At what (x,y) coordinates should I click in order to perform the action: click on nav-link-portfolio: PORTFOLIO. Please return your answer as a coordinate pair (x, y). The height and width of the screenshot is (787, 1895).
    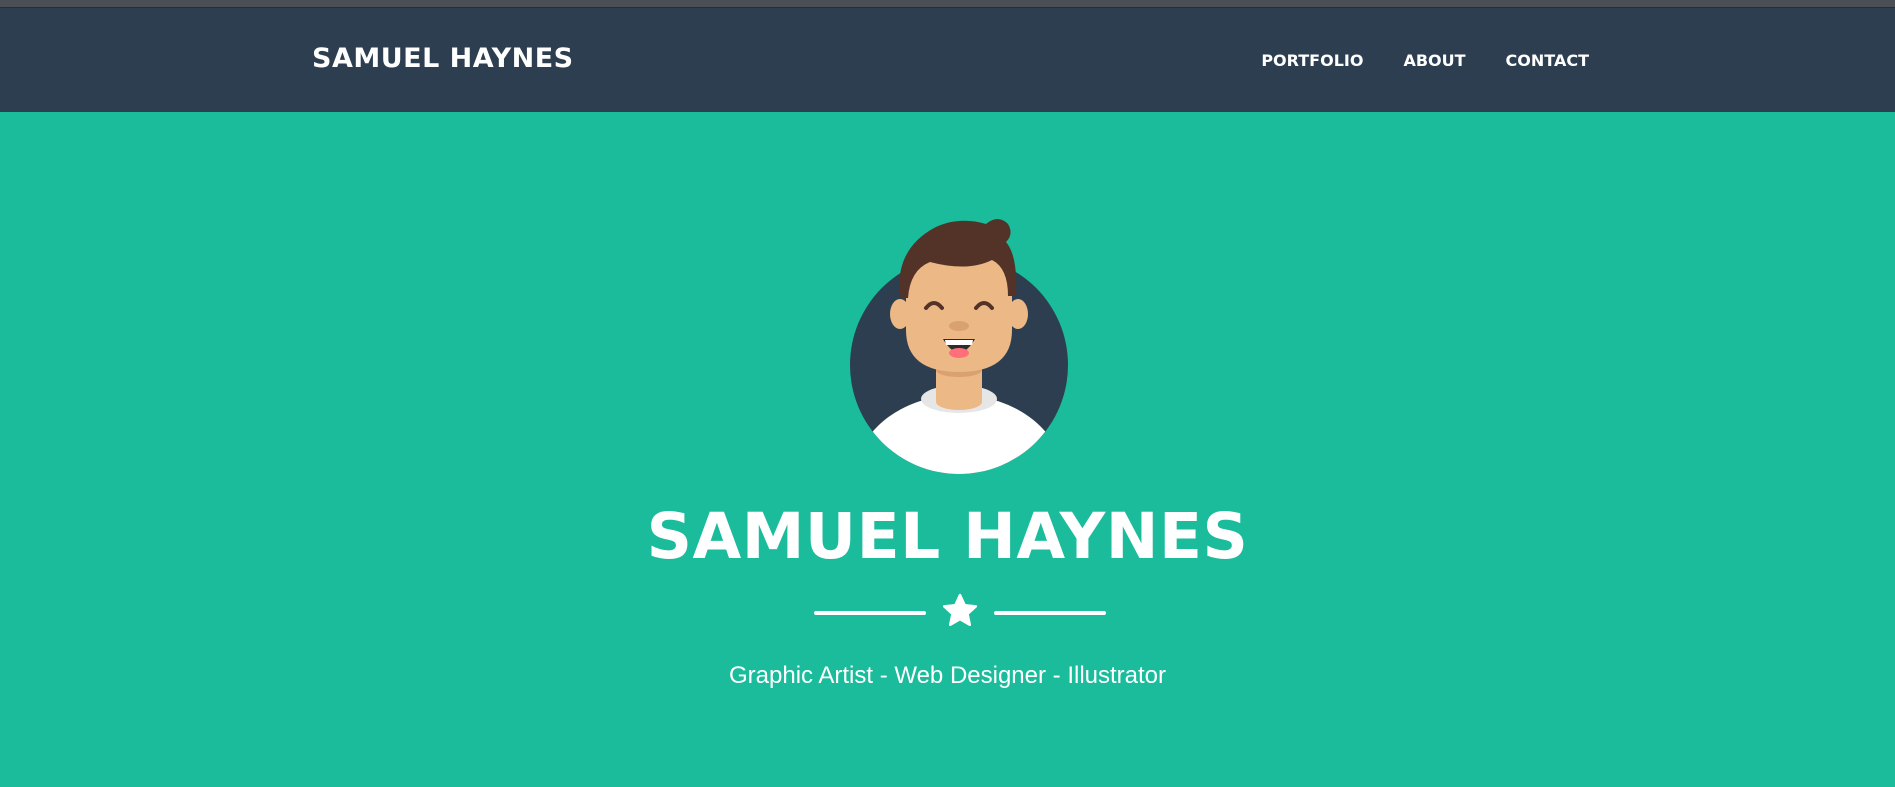
    Looking at the image, I should click on (1312, 60).